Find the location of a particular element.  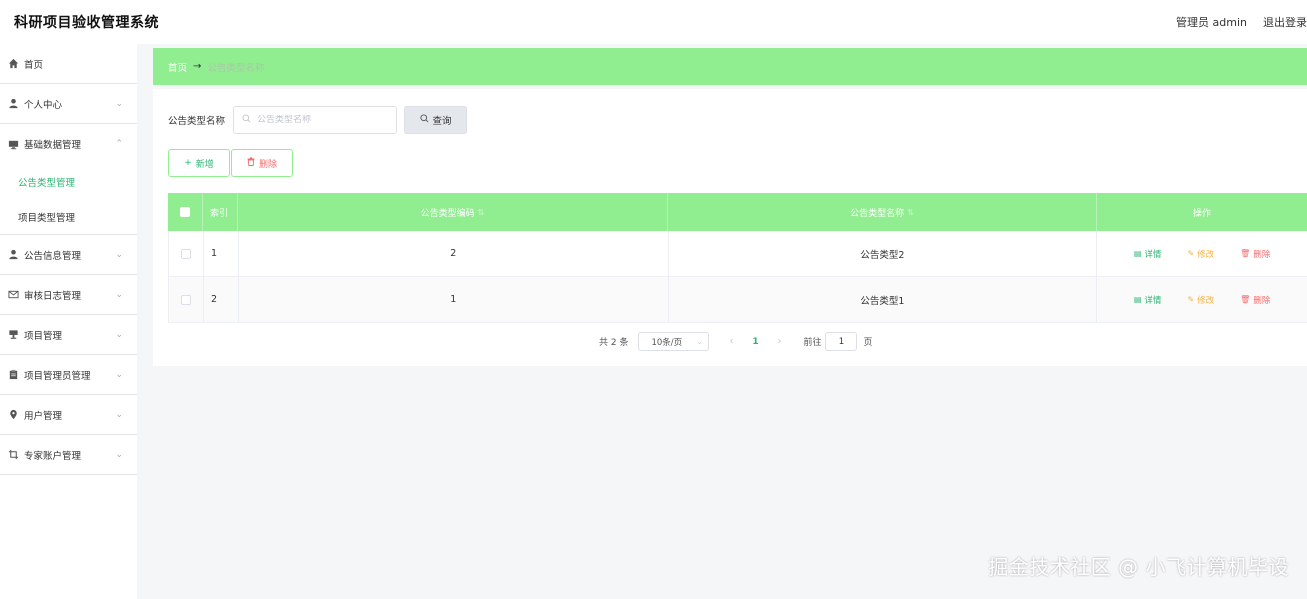

sidebar-item-label: 项目管理员管理 is located at coordinates (57, 376).